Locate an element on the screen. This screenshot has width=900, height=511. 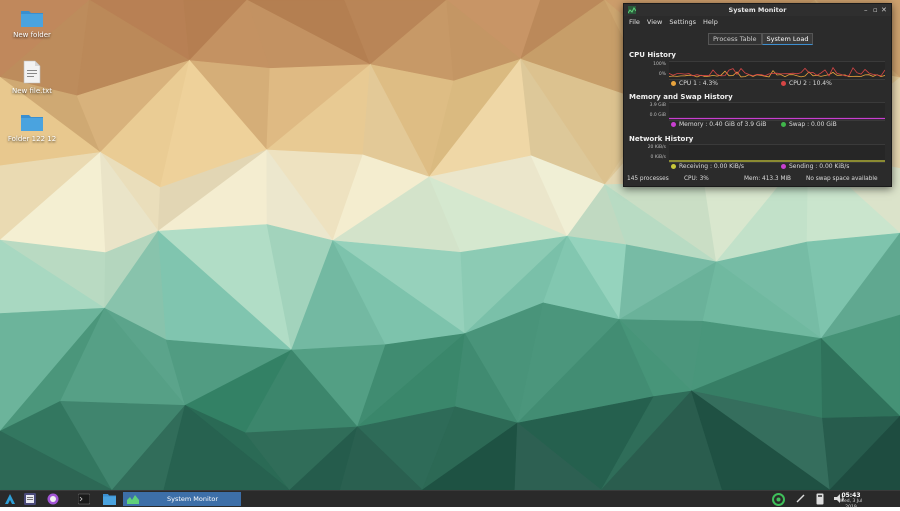
desktop-icon-folder-2: Folder 122 12 is located at coordinates (32, 127).